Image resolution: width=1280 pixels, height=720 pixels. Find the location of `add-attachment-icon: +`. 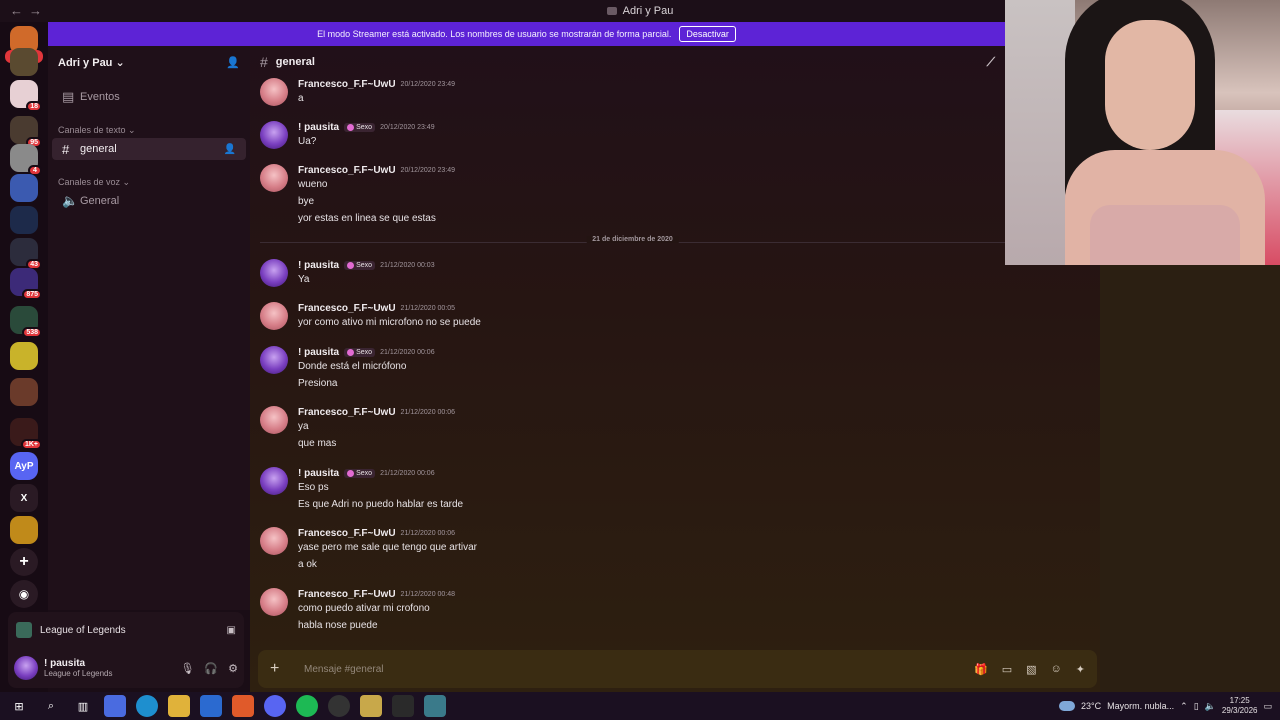

add-attachment-icon: + is located at coordinates (284, 669).